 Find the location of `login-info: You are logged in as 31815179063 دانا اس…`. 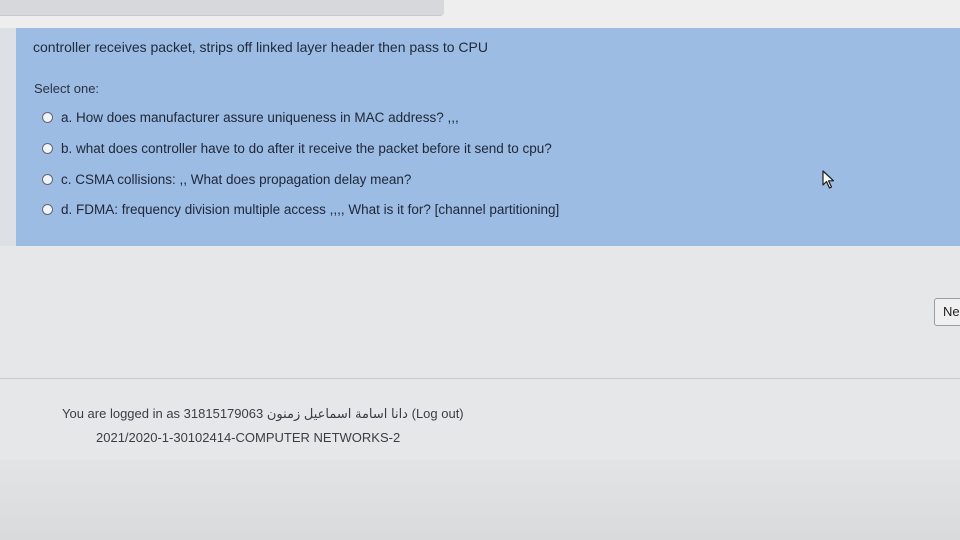

login-info: You are logged in as 31815179063 دانا اس… is located at coordinates (263, 414).